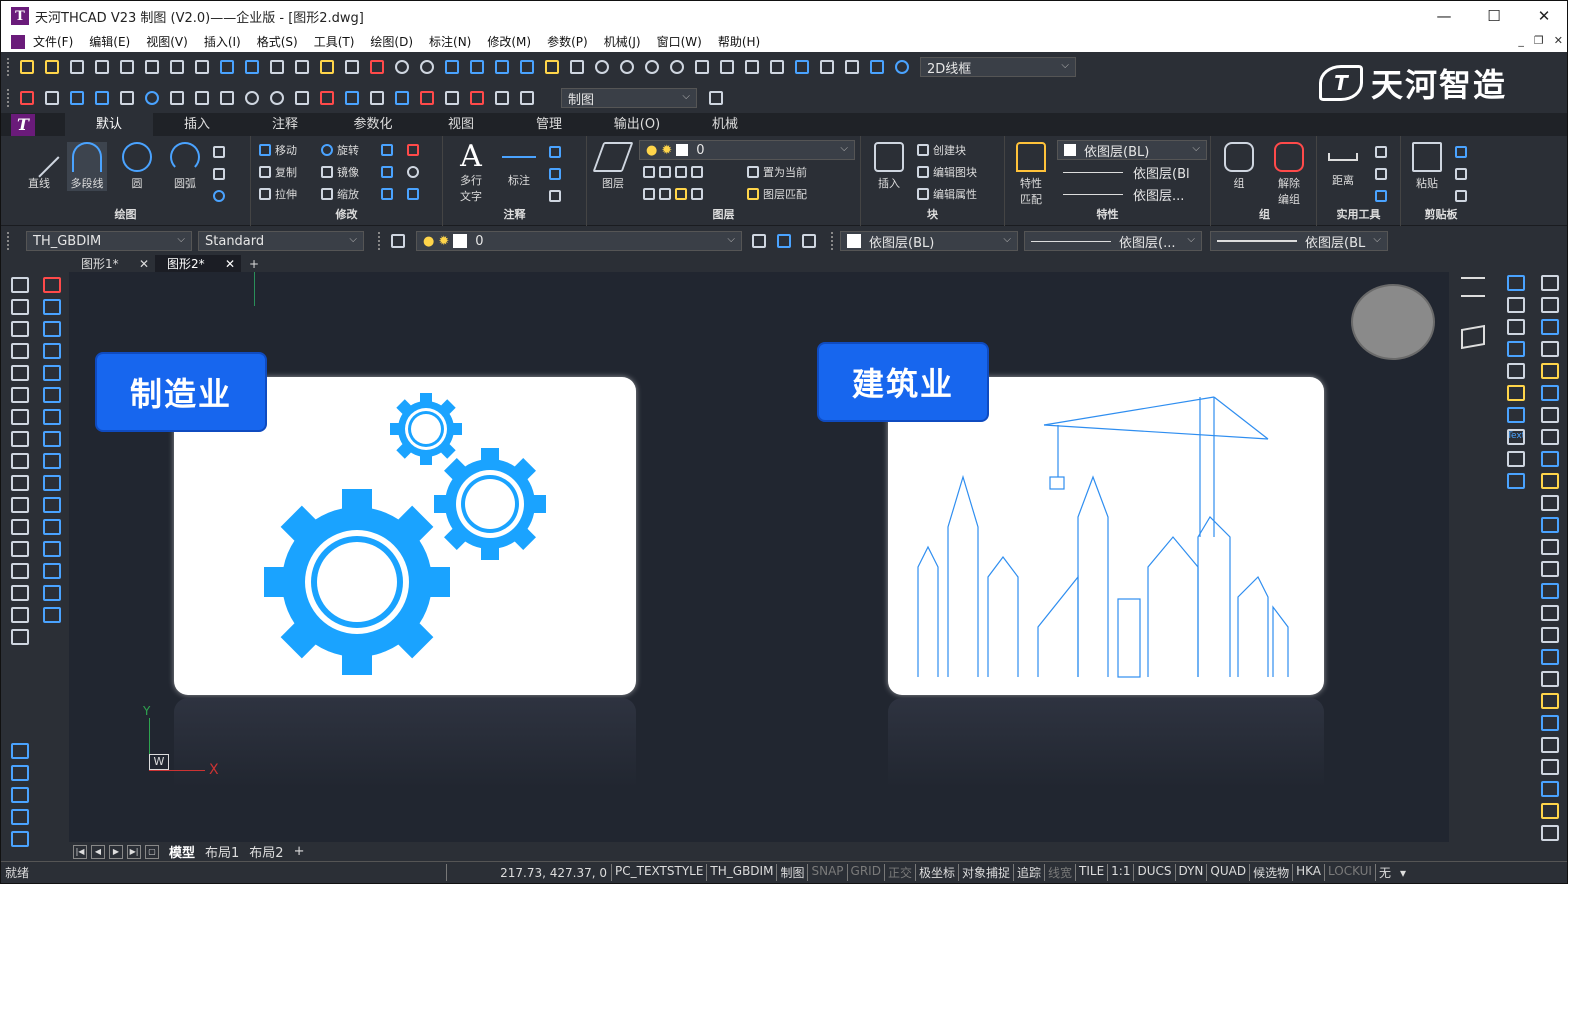  What do you see at coordinates (1107, 214) in the screenshot?
I see `properties-panel-title: 特性` at bounding box center [1107, 214].